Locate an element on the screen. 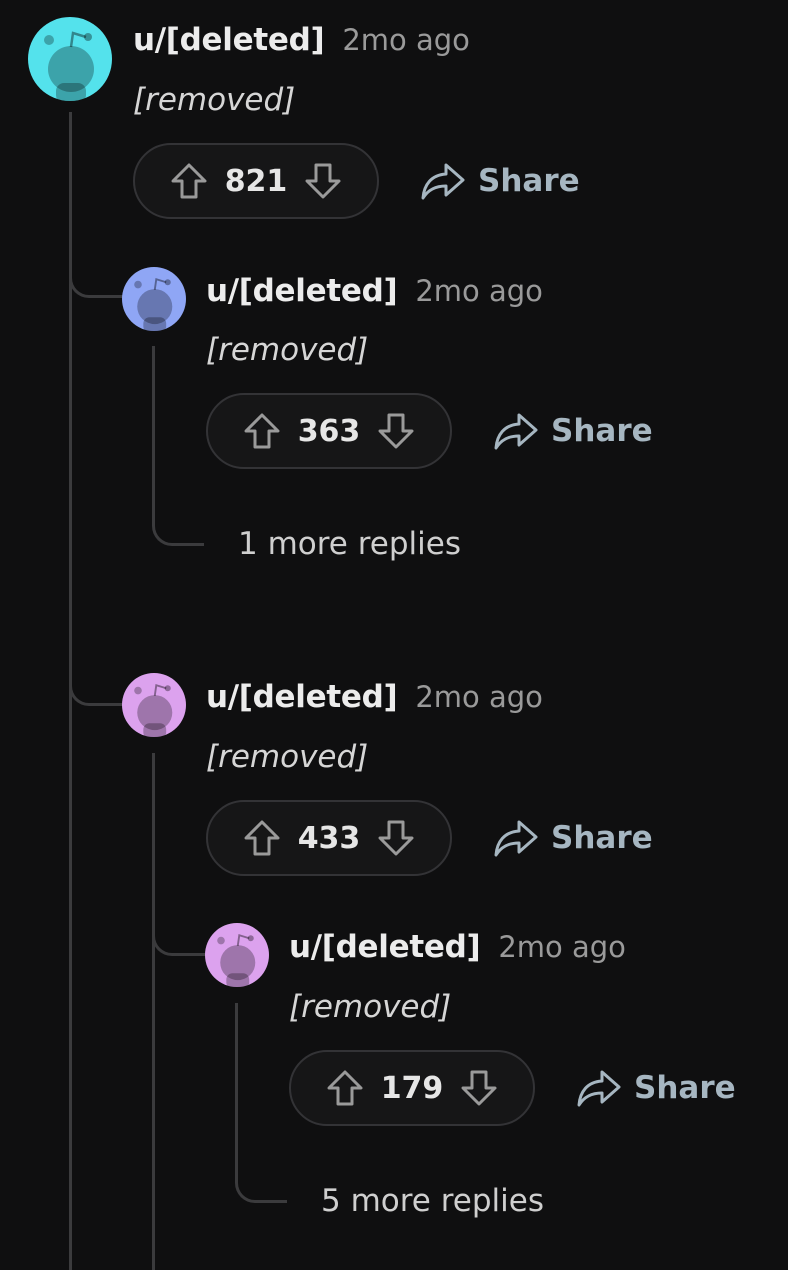 Image resolution: width=788 pixels, height=1270 pixels. vote-count: 363 is located at coordinates (329, 431).